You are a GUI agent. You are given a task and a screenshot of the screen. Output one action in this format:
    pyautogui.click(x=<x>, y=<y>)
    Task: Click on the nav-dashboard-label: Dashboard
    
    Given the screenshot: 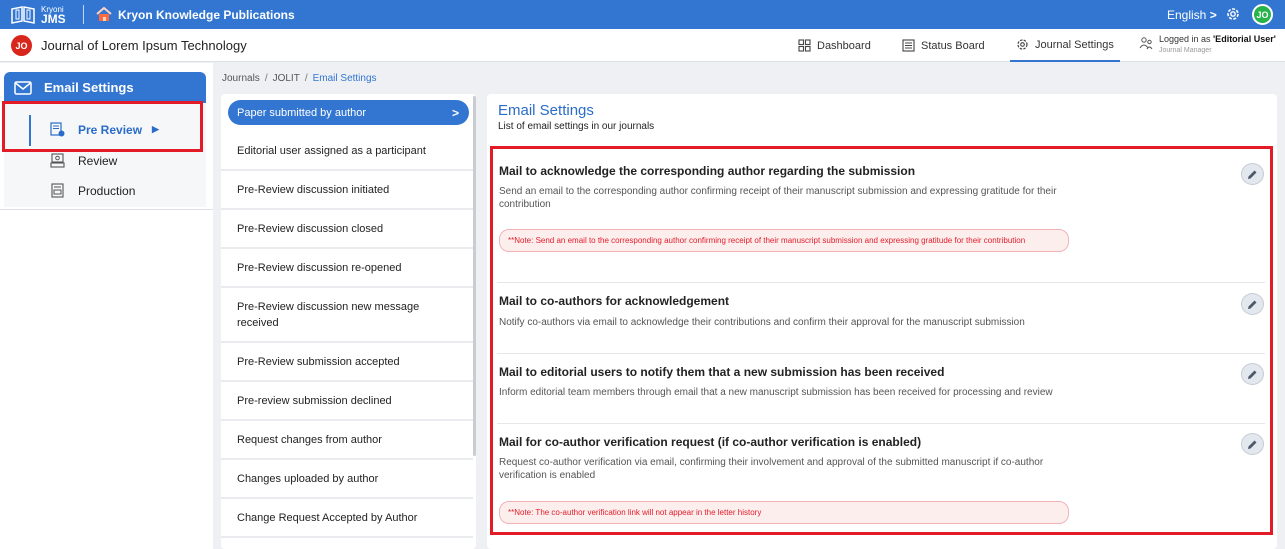 What is the action you would take?
    pyautogui.click(x=844, y=45)
    